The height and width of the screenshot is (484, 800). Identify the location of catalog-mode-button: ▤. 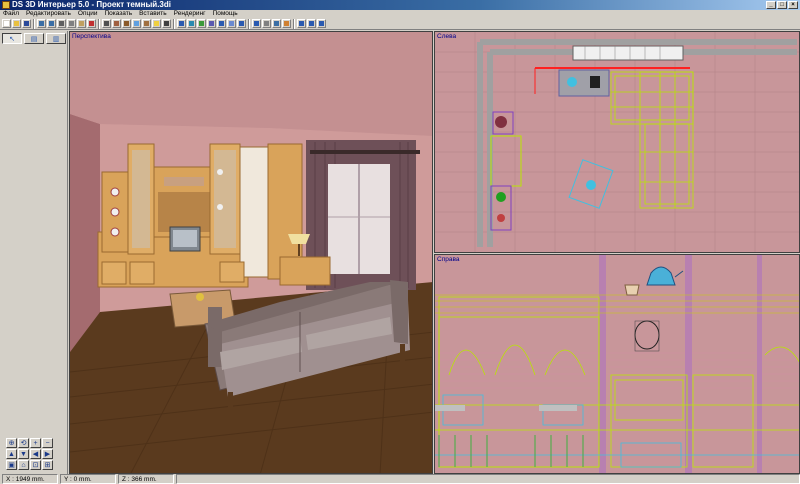
(34, 38).